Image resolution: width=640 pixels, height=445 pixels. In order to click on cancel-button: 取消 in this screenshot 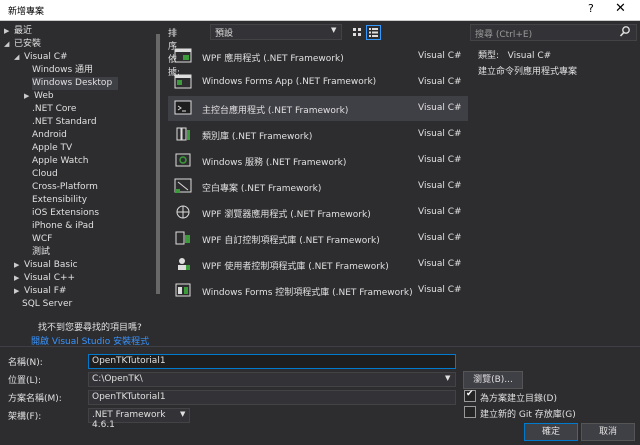, I will do `click(608, 432)`.